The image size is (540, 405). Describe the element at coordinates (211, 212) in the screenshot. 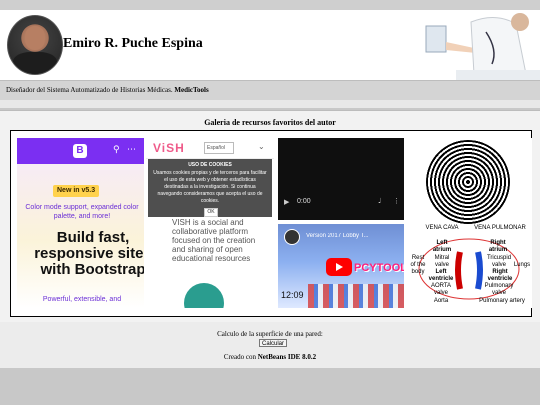

I see `cookie-ok-button: OK` at that location.